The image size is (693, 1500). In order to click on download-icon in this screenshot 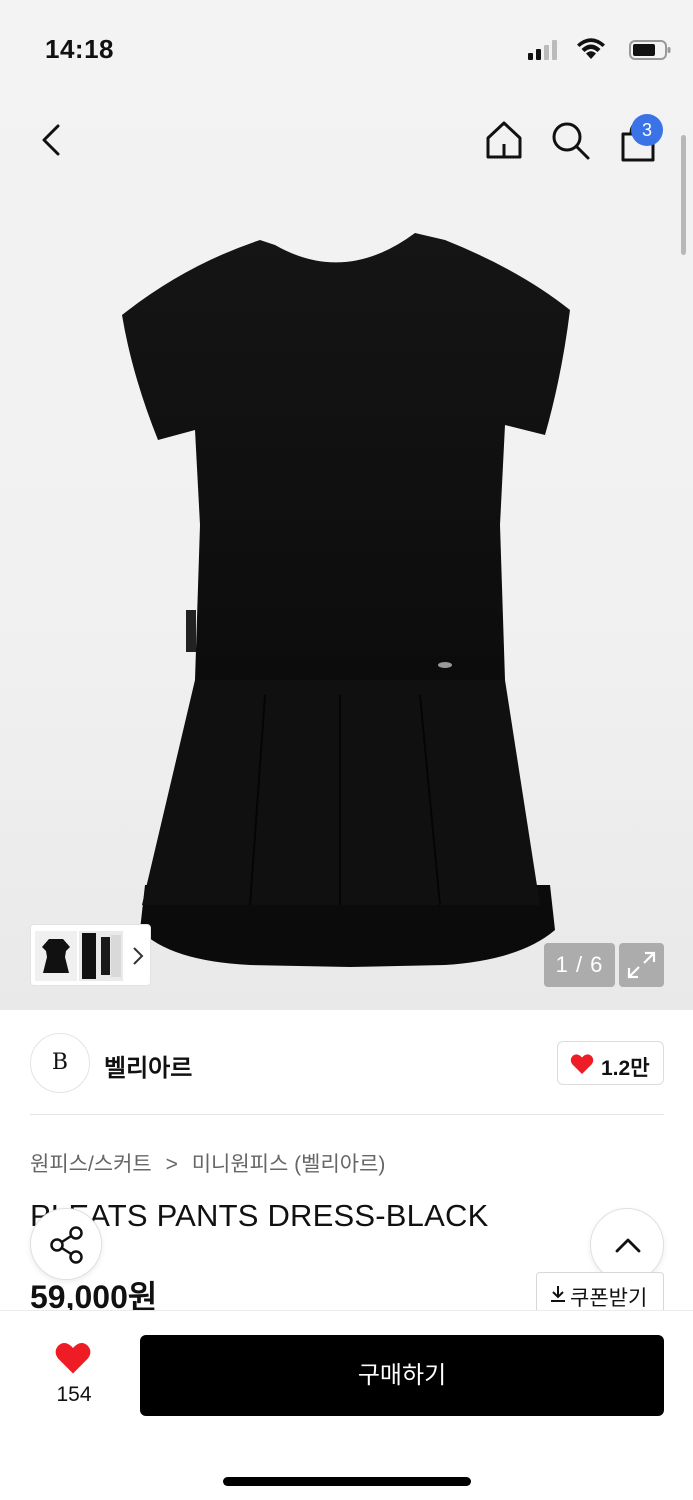, I will do `click(558, 1294)`.